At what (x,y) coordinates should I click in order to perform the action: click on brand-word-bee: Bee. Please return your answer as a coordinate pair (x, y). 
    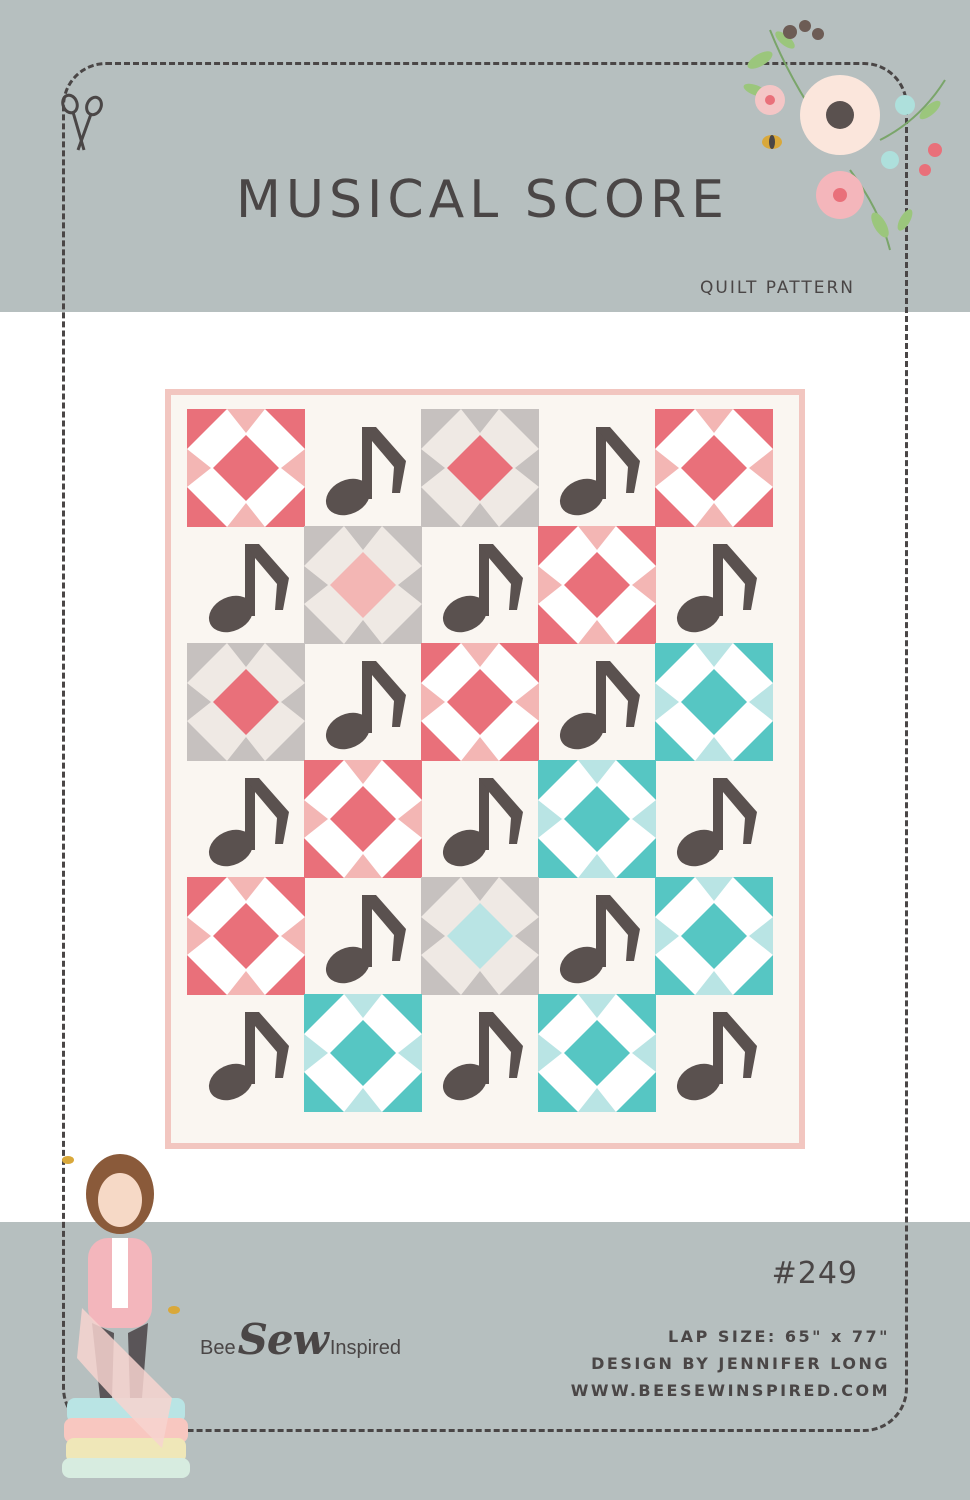
    Looking at the image, I should click on (218, 1348).